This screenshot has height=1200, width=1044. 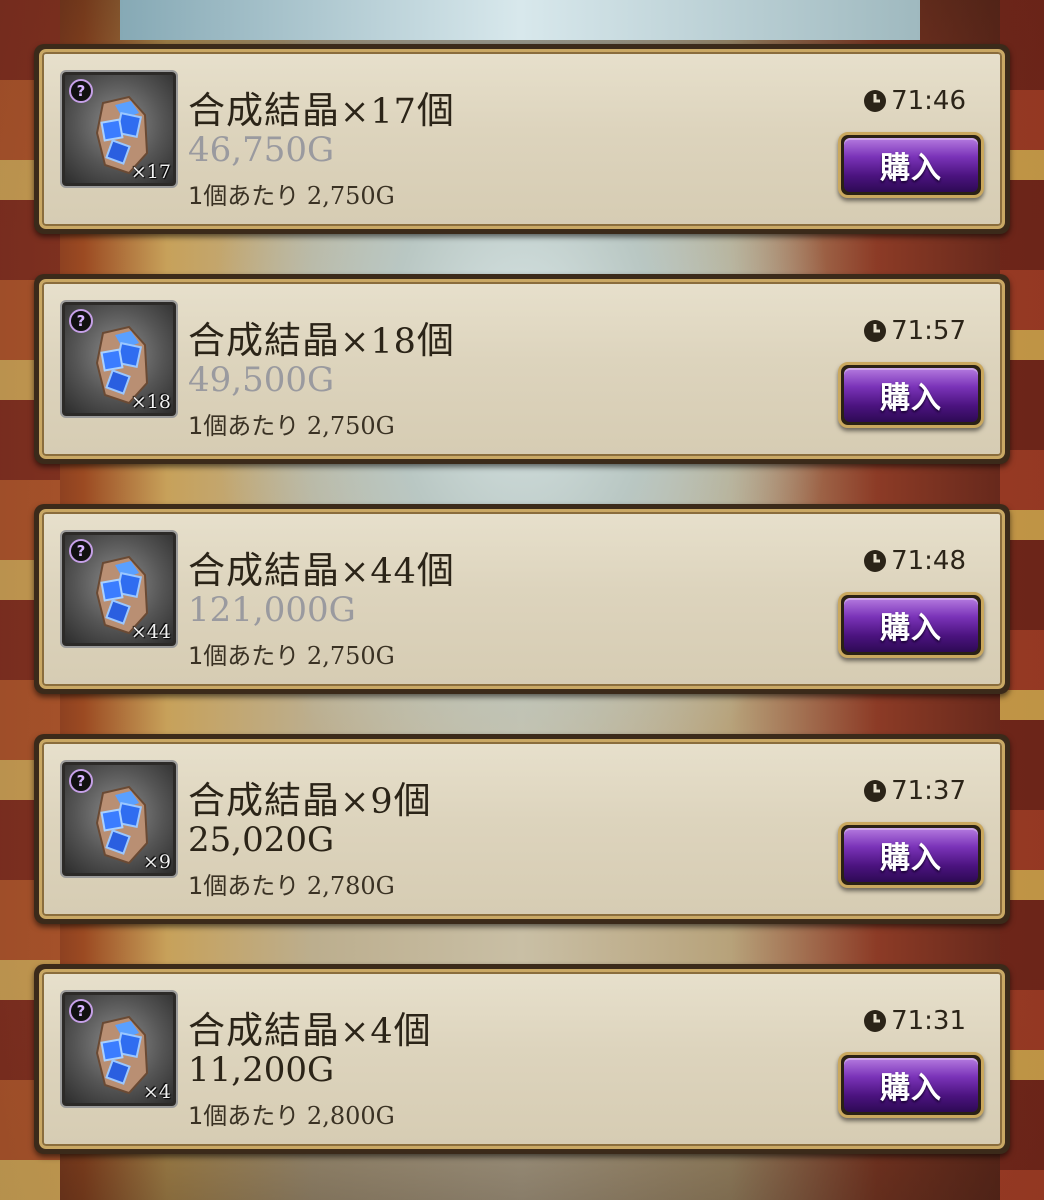 I want to click on timer: 71:57, so click(x=914, y=331).